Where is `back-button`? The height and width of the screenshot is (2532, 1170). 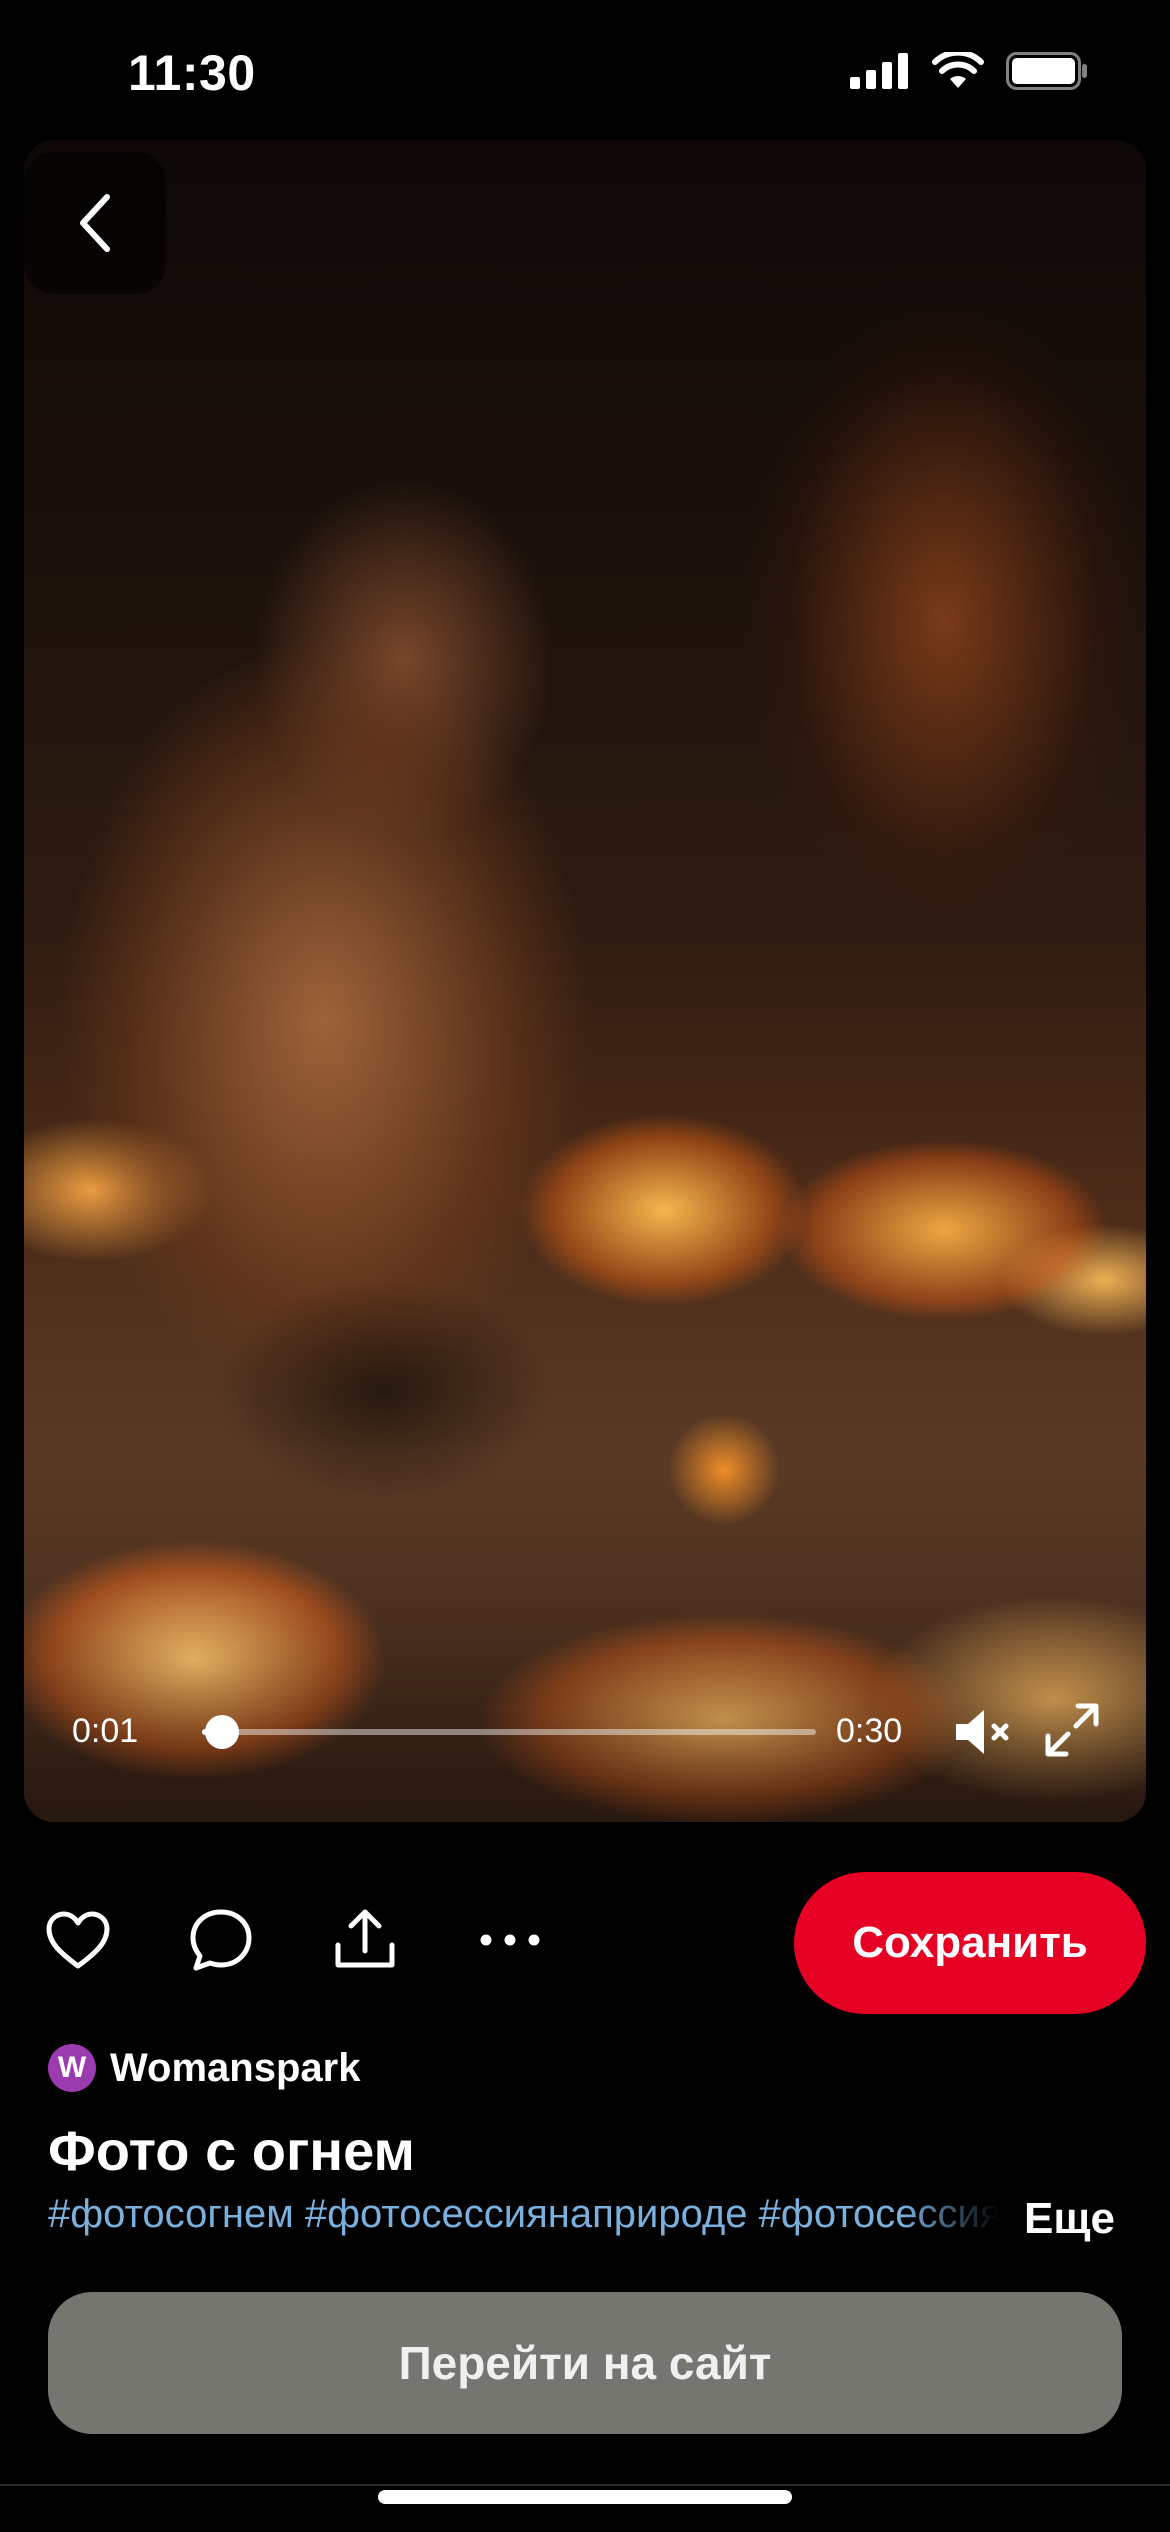
back-button is located at coordinates (95, 223).